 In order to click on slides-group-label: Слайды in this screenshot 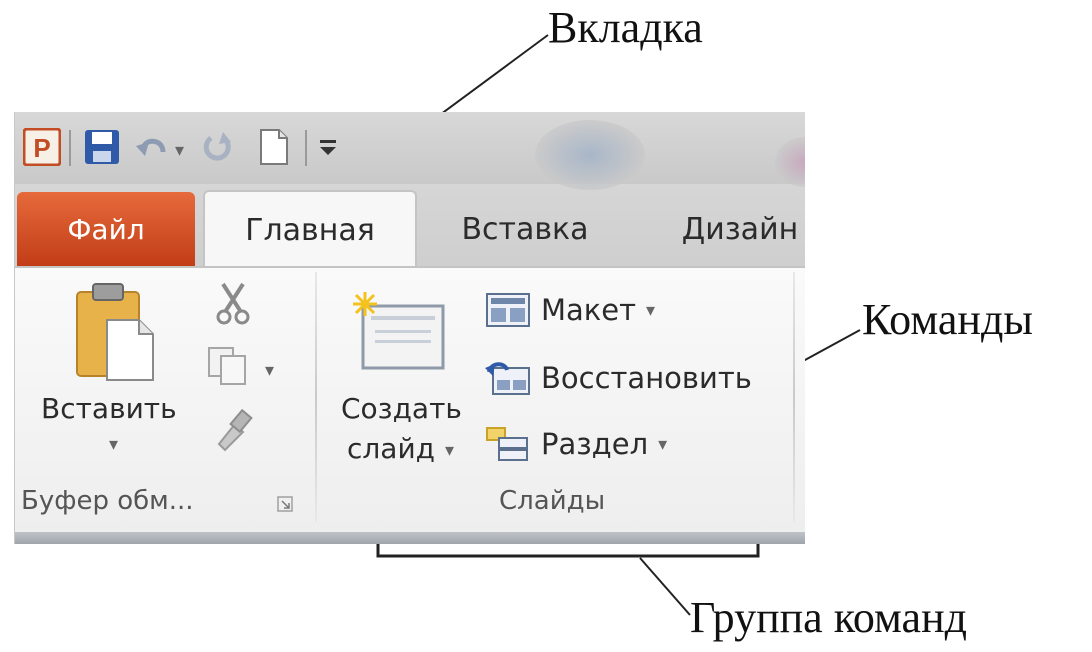, I will do `click(552, 501)`.